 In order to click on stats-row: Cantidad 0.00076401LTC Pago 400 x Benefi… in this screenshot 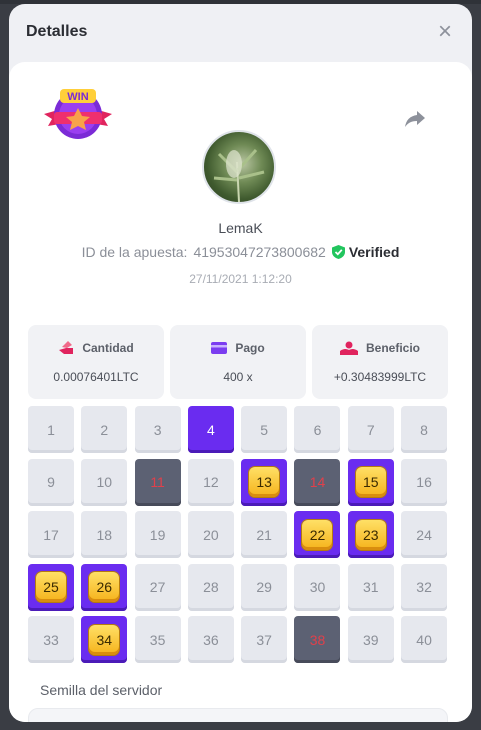, I will do `click(238, 362)`.